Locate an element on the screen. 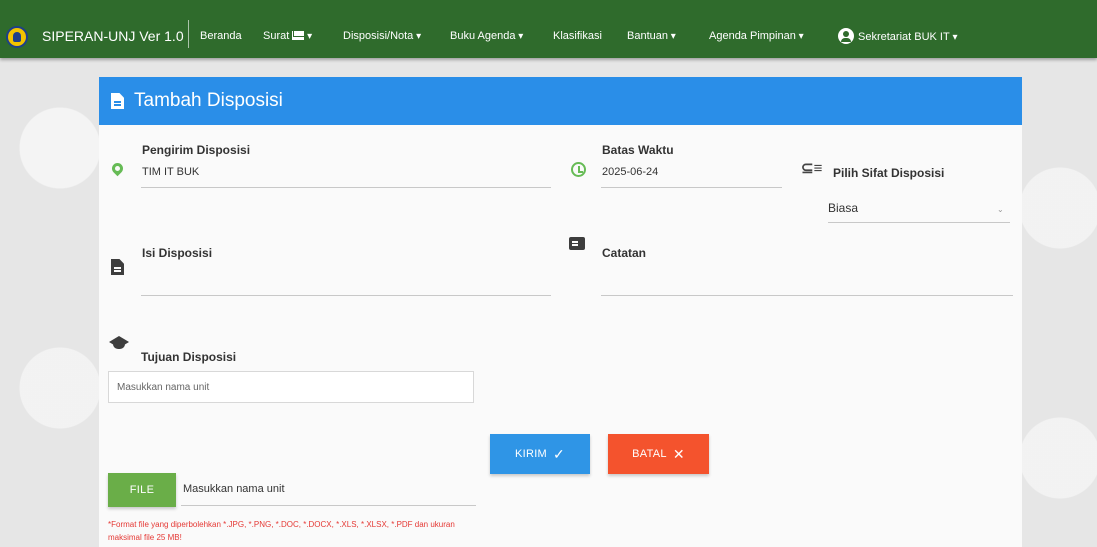 This screenshot has height=547, width=1097. mail-icon is located at coordinates (298, 35).